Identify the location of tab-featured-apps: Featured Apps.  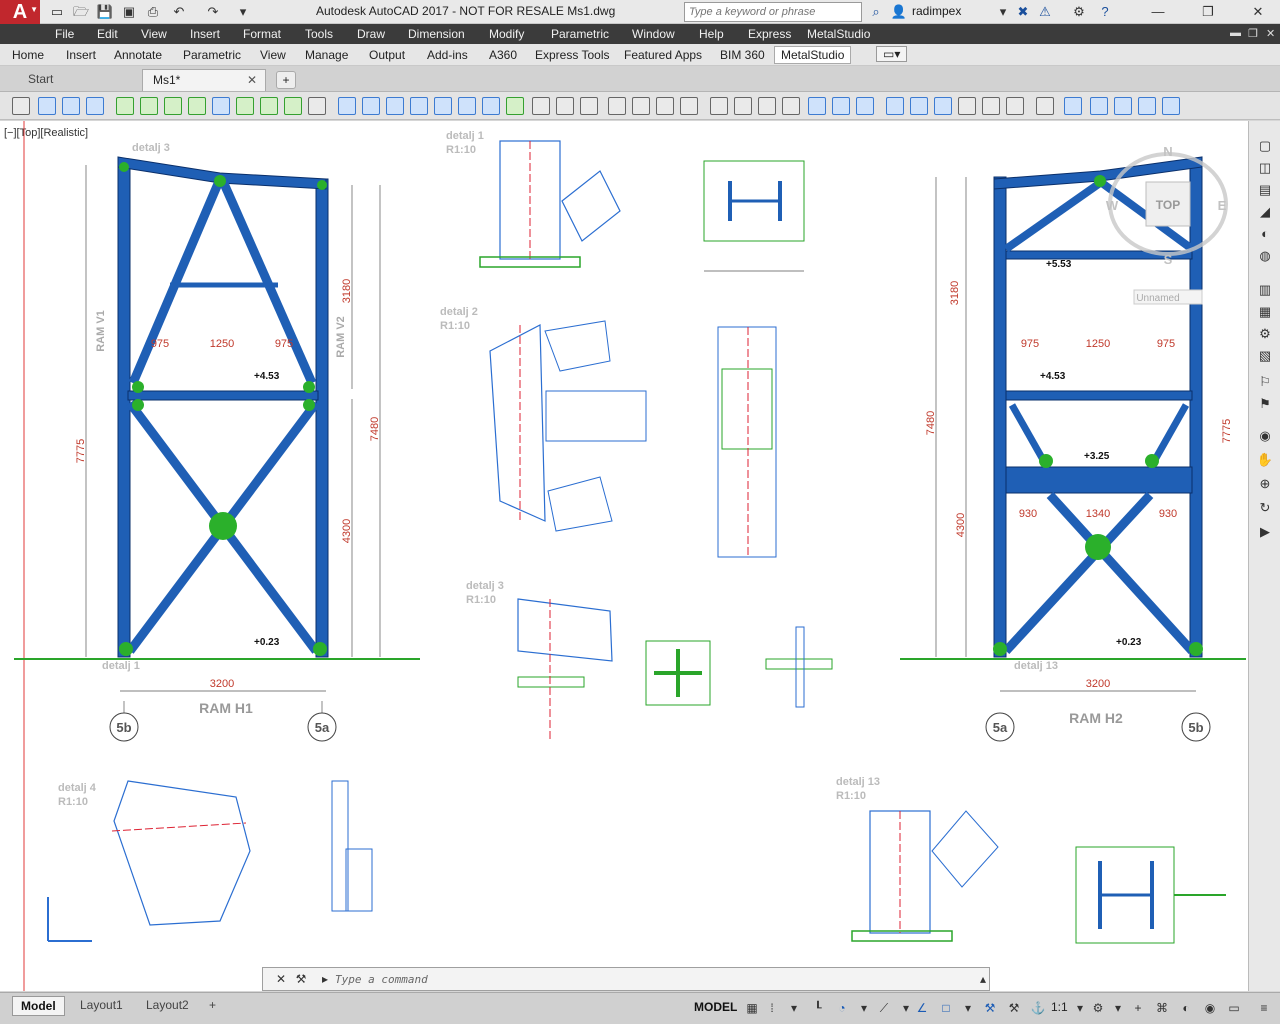
(663, 55).